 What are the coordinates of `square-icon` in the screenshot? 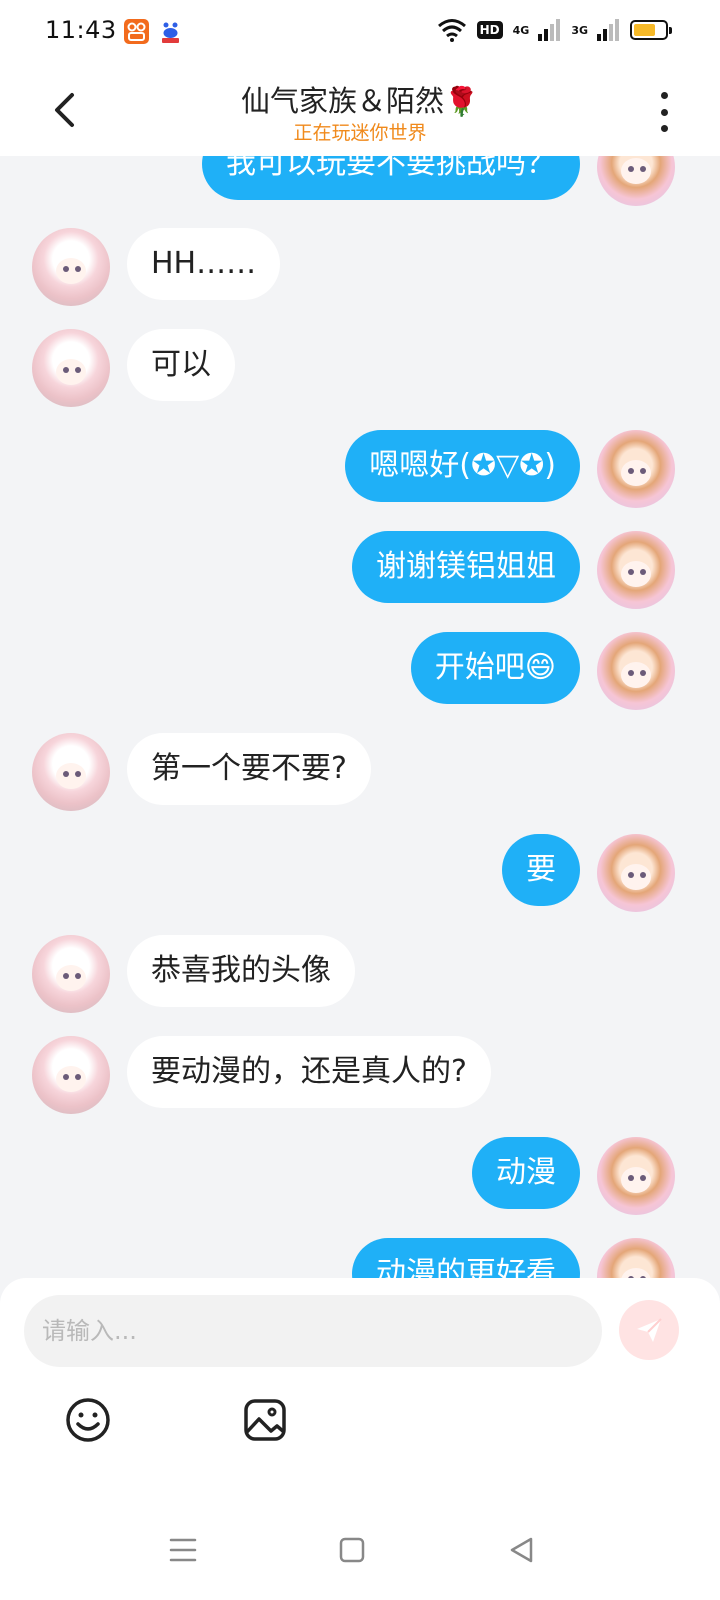 It's located at (352, 1550).